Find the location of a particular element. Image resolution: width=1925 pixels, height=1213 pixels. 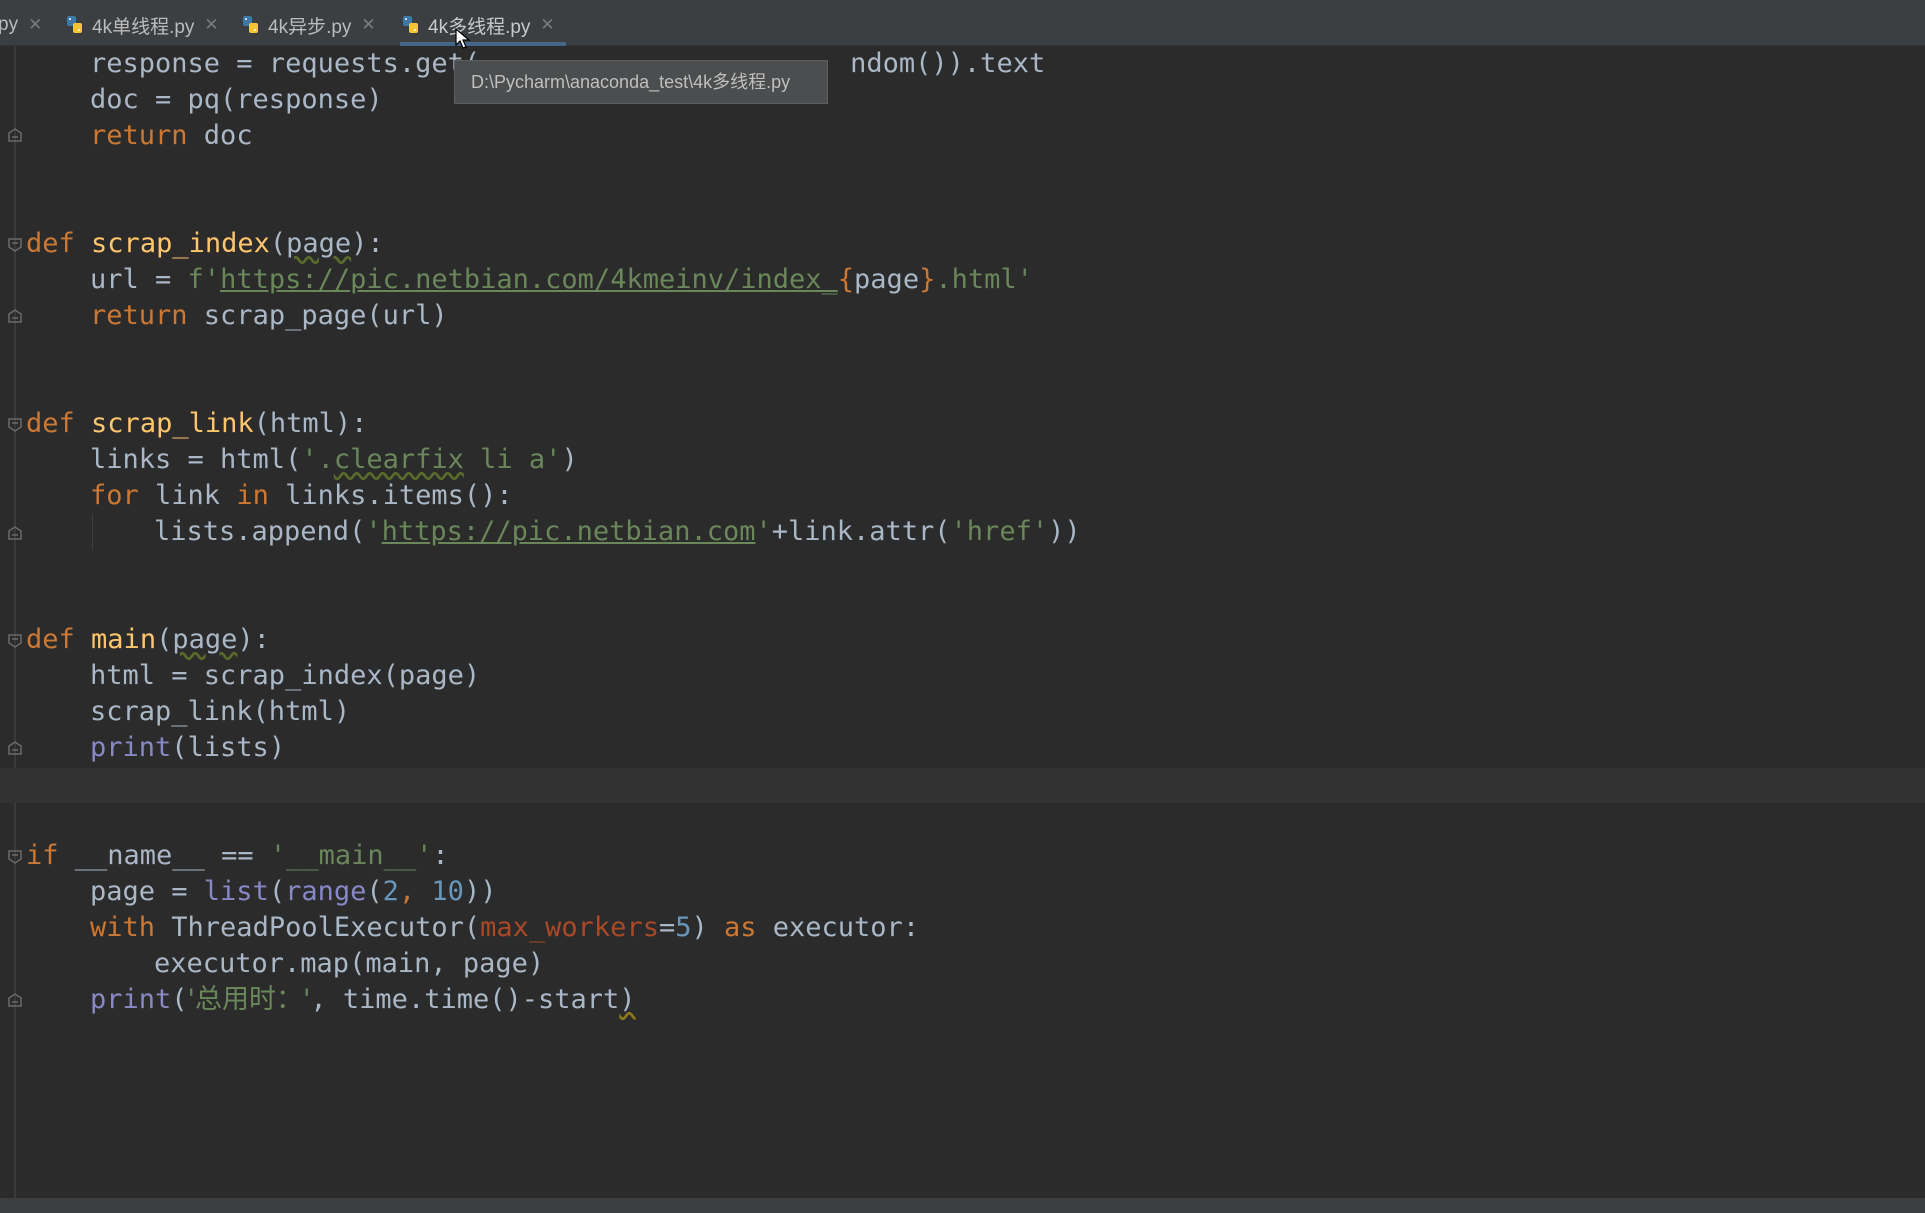

fstring-brace: { is located at coordinates (846, 279).